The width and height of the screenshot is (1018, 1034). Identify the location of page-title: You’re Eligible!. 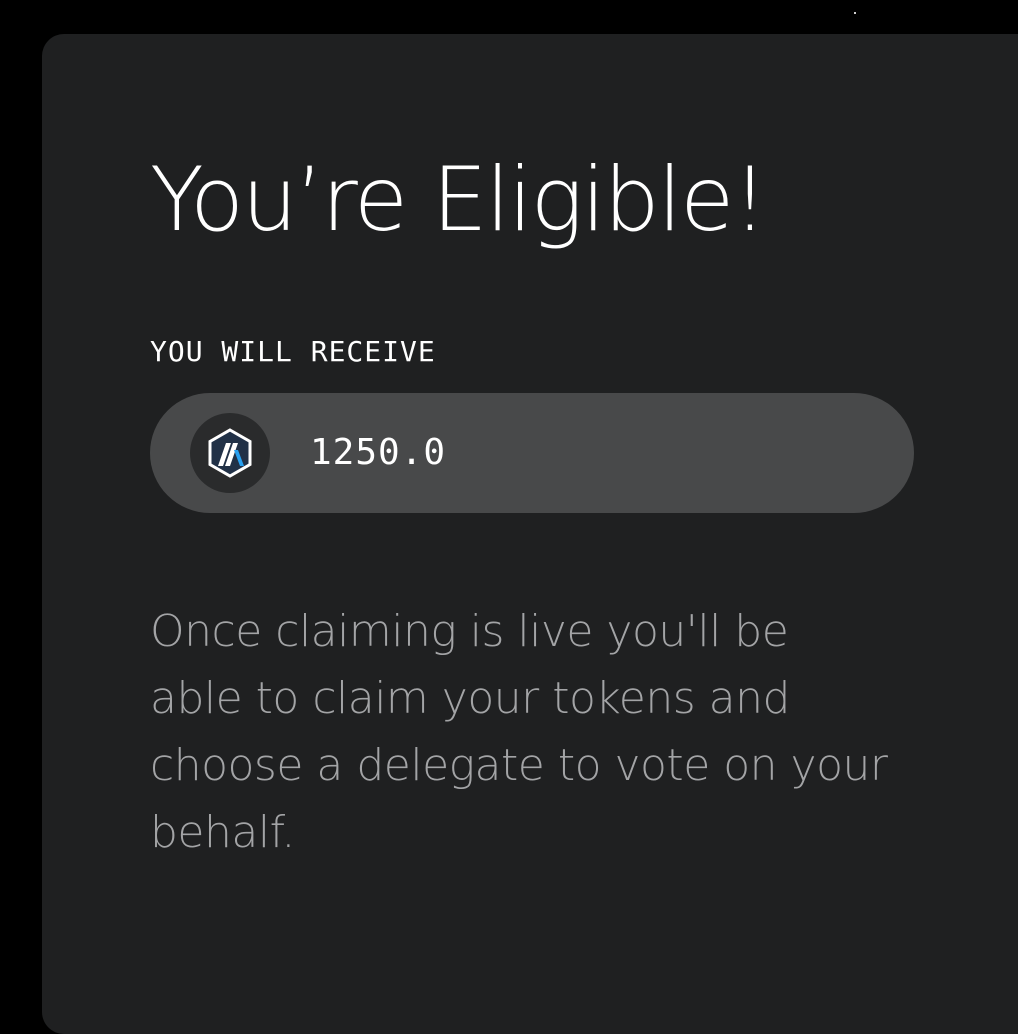
(458, 199).